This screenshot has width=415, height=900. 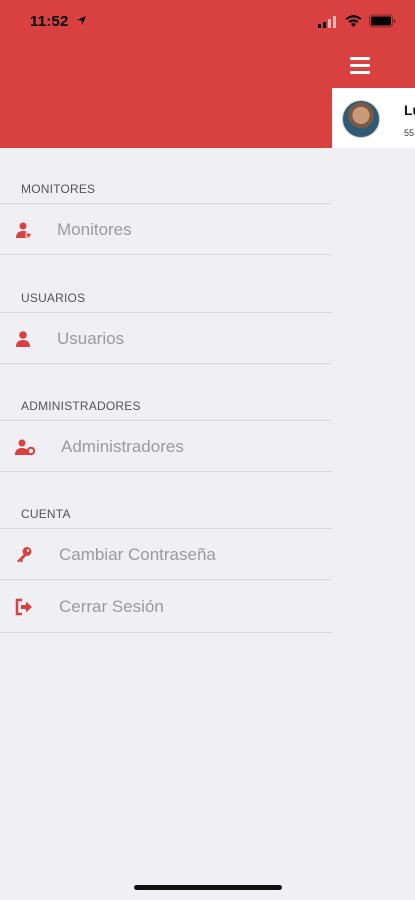 I want to click on status-bar: 11:52, so click(x=207, y=22).